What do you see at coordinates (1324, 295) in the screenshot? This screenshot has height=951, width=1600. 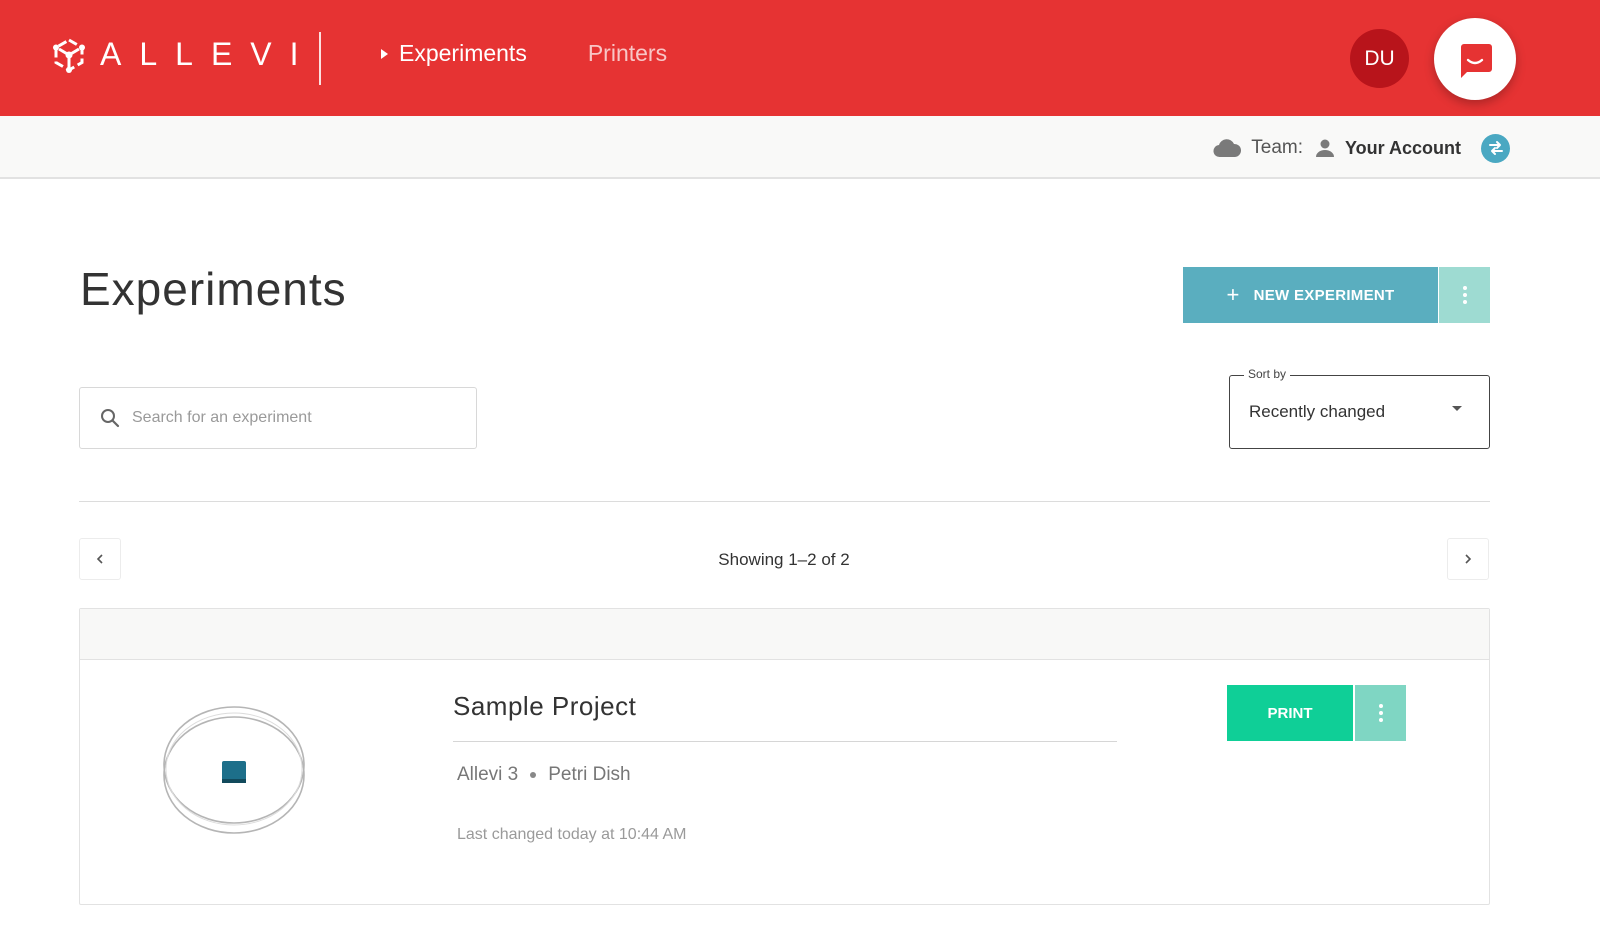 I see `new-experiment-label: NEW EXPERIMENT` at bounding box center [1324, 295].